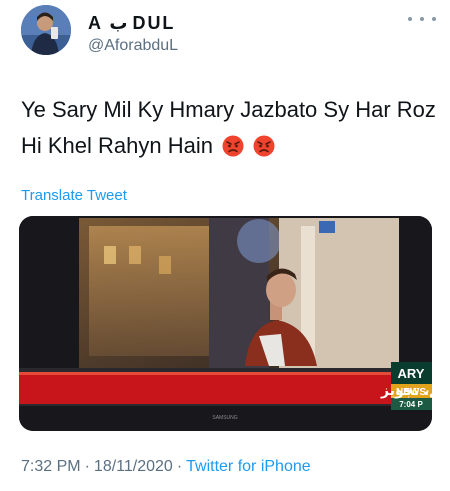 This screenshot has width=450, height=491. Describe the element at coordinates (46, 30) in the screenshot. I see `avatar` at that location.